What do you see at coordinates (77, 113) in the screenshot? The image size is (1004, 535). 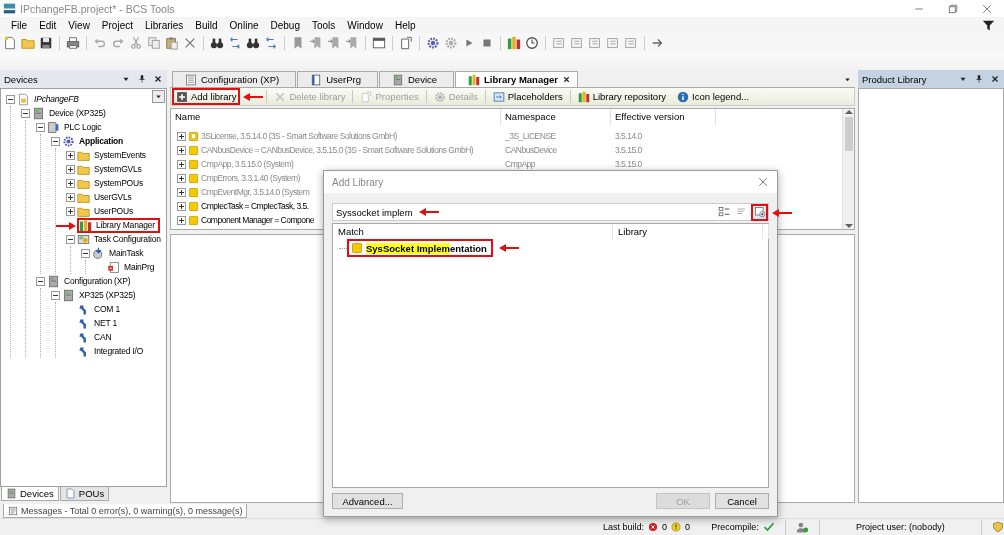 I see `tree-item: Device (XP325)` at bounding box center [77, 113].